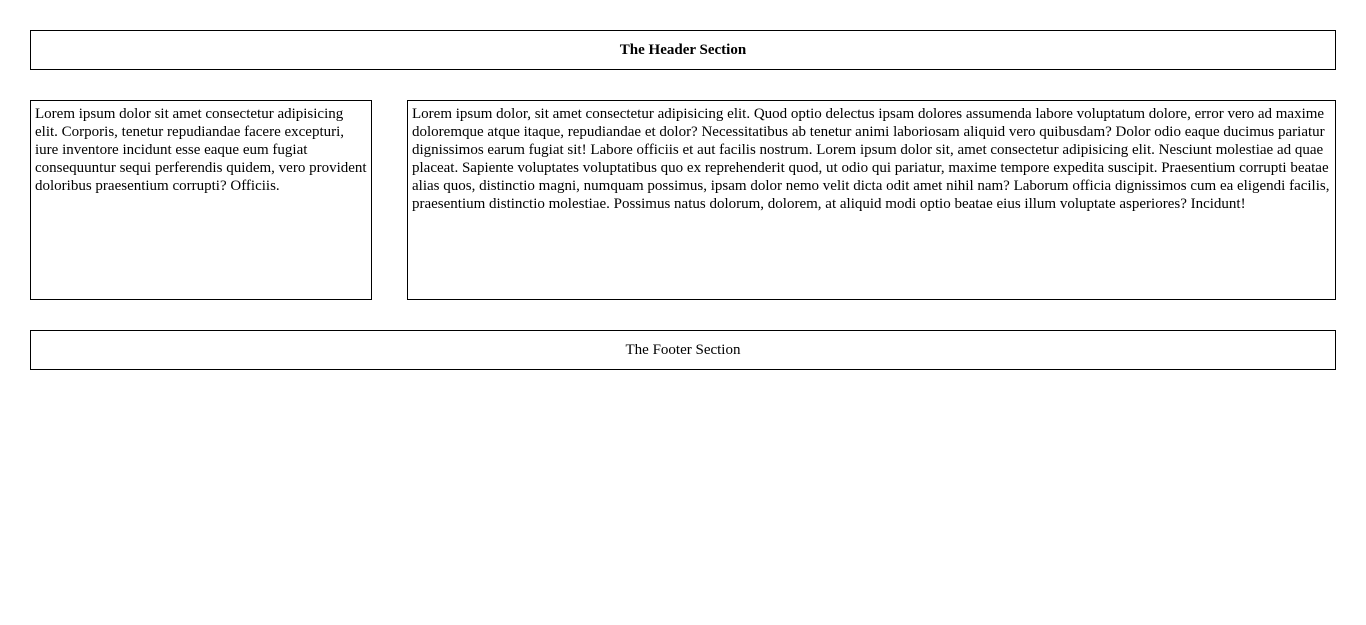 The width and height of the screenshot is (1366, 625). I want to click on header-title: The Header Section, so click(683, 49).